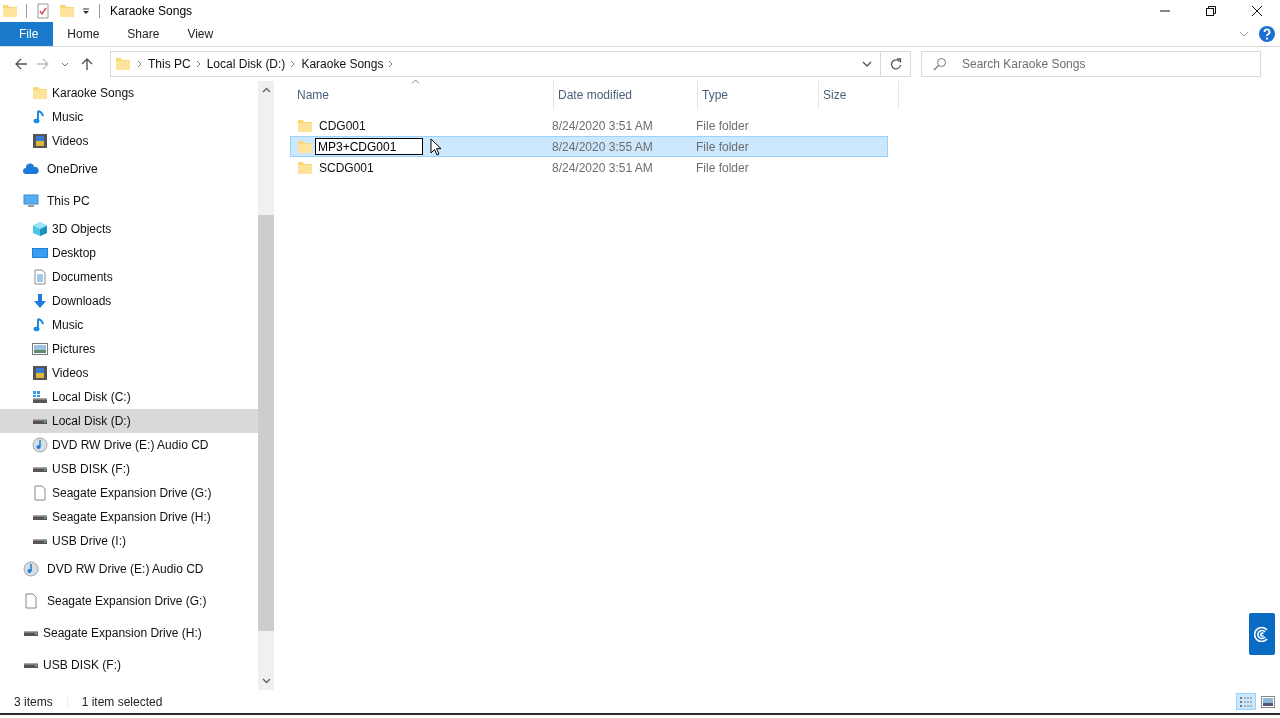 The image size is (1280, 718). I want to click on nav-item: Pictures, so click(129, 349).